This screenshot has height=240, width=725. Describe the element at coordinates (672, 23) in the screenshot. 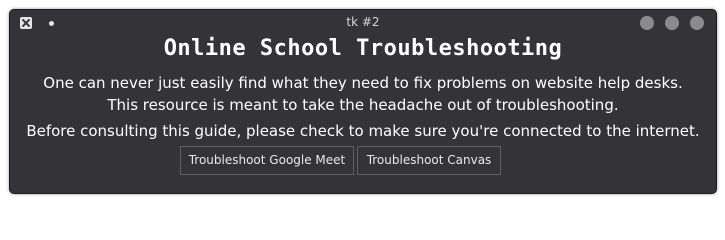

I see `maximize-button` at that location.